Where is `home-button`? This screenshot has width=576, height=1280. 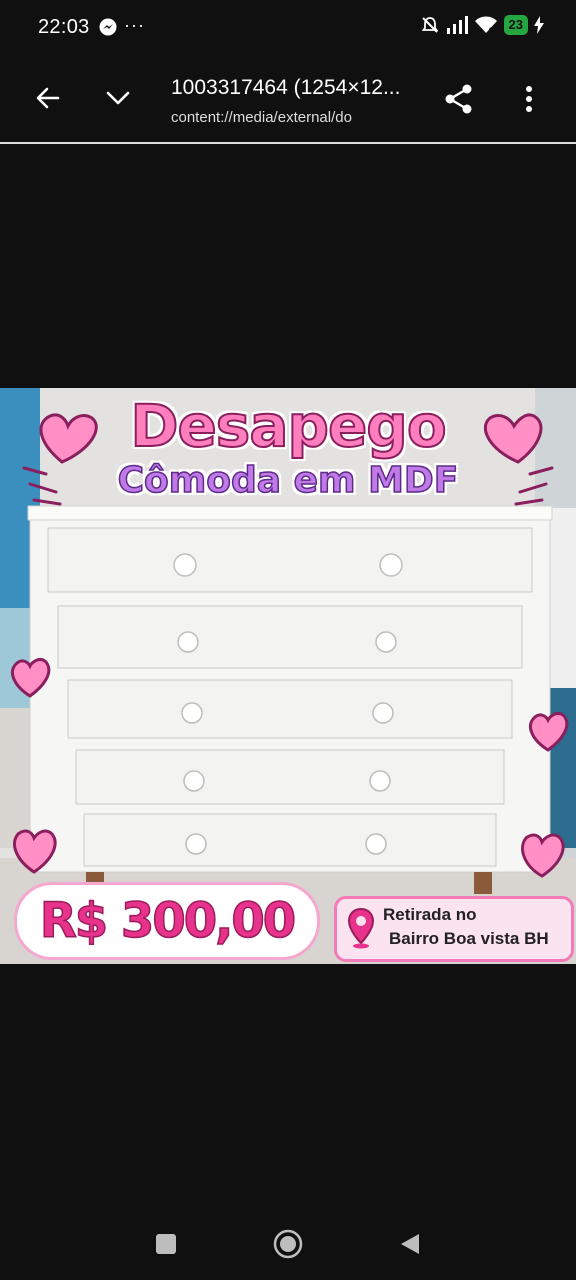
home-button is located at coordinates (288, 1244).